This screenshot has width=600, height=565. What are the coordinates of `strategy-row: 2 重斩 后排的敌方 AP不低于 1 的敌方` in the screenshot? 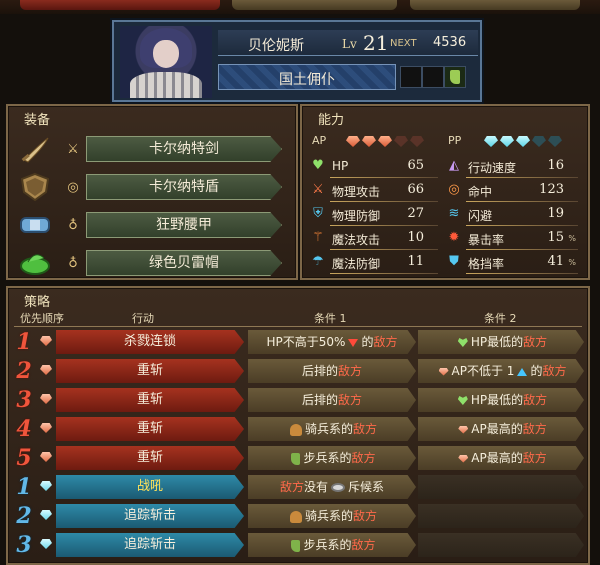 It's located at (298, 371).